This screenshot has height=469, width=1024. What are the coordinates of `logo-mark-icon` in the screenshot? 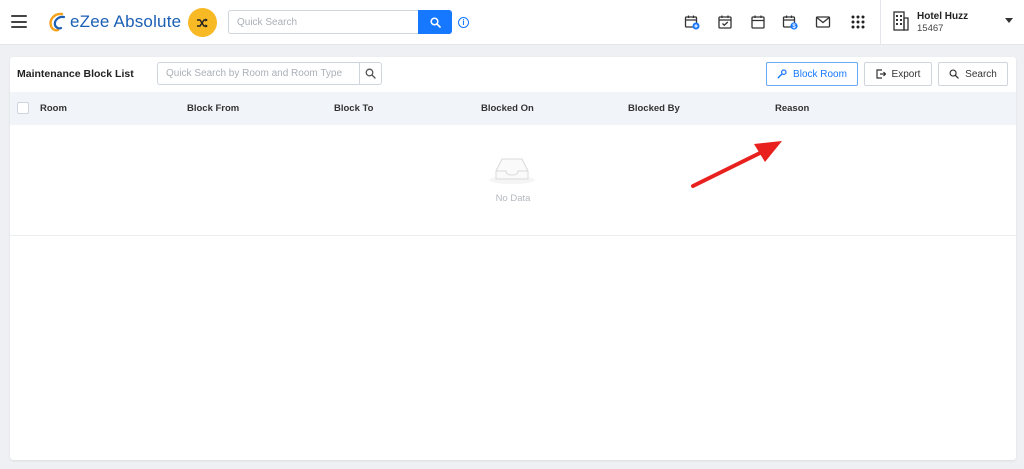 It's located at (57, 22).